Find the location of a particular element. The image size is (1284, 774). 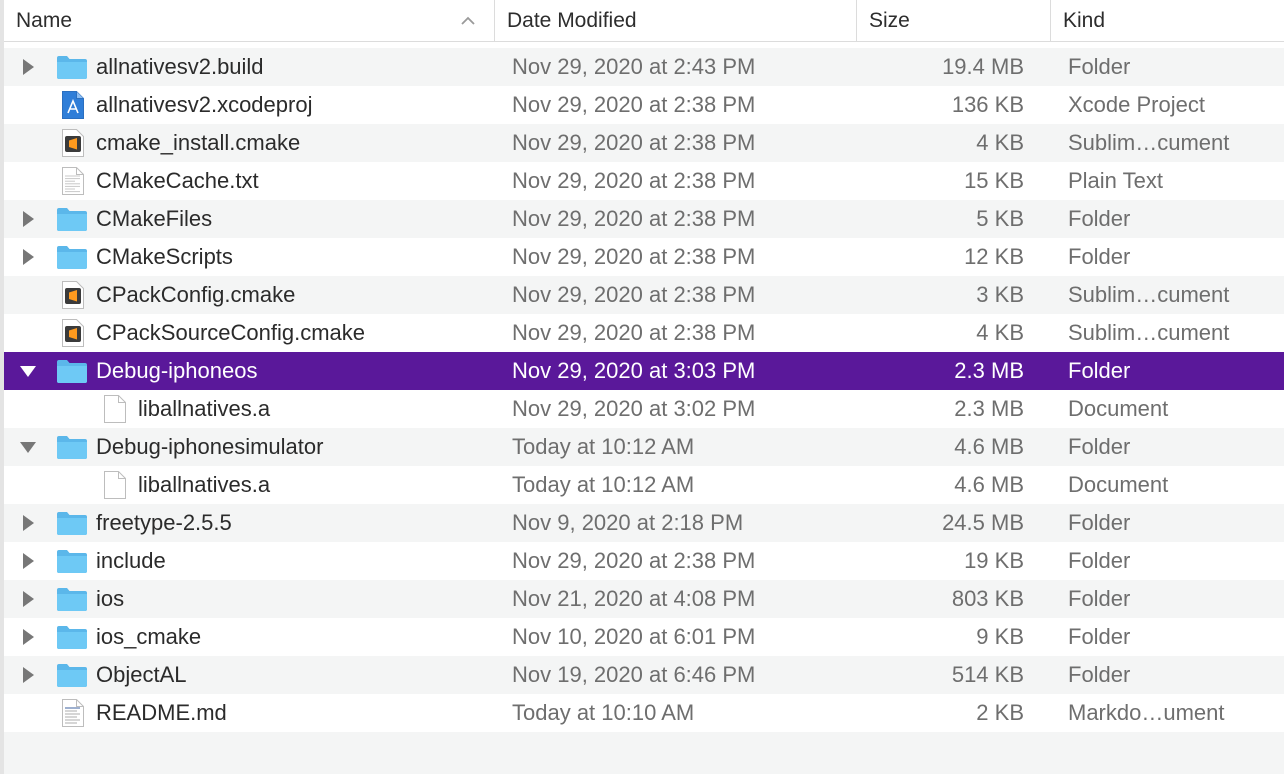

file-name: CPackConfig.cmake is located at coordinates (196, 294).